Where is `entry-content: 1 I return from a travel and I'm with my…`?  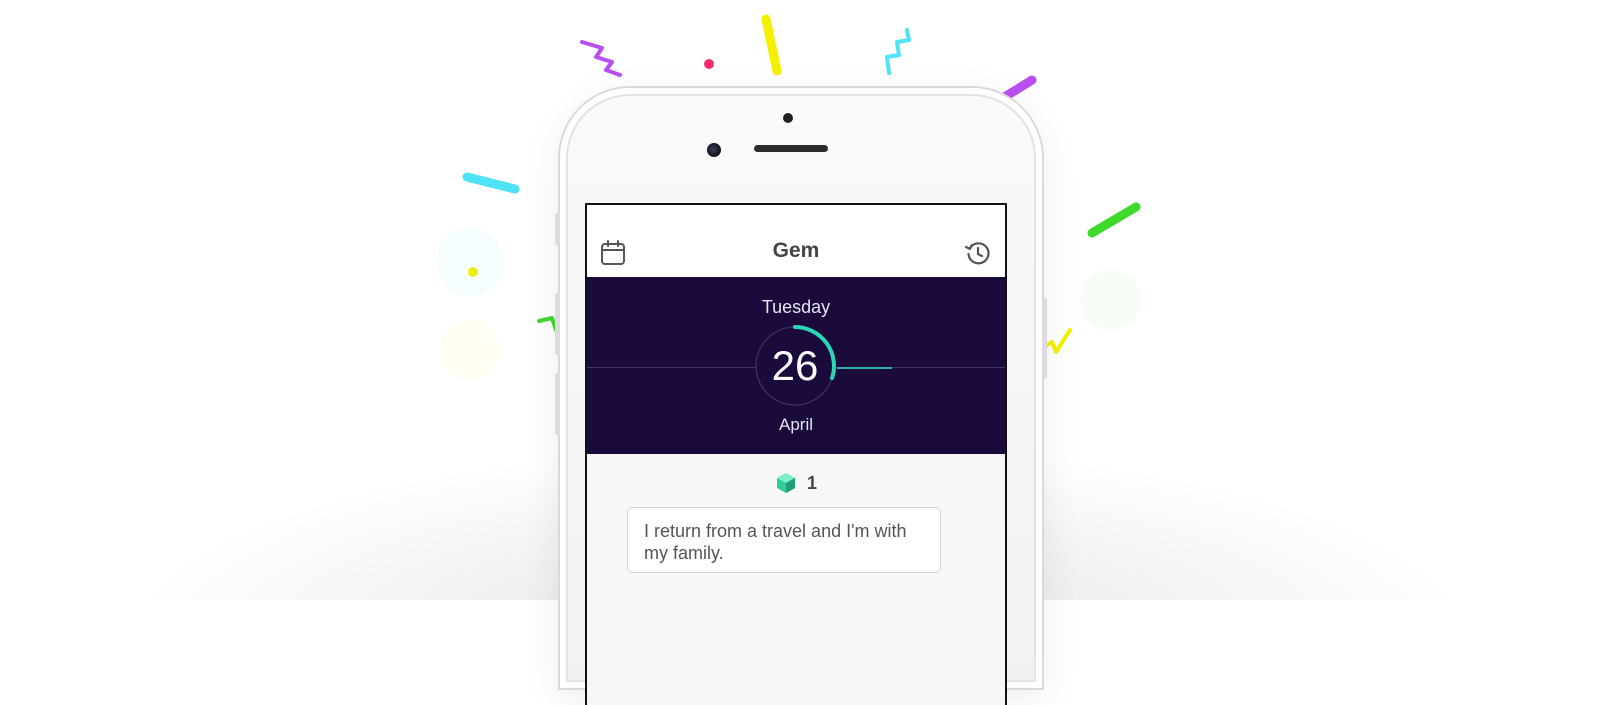
entry-content: 1 I return from a travel and I'm with my… is located at coordinates (796, 579).